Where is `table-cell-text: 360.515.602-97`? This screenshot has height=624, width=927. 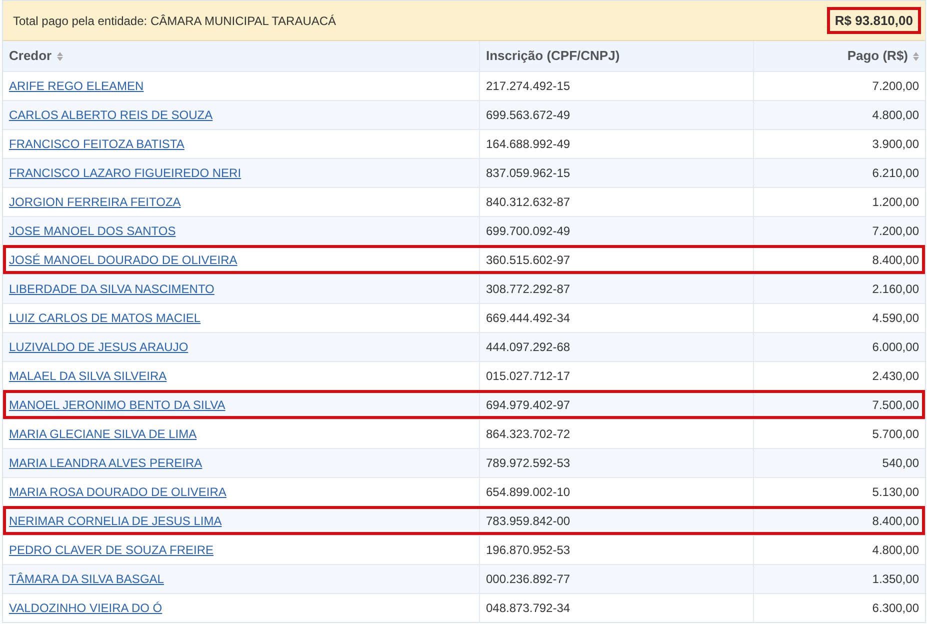 table-cell-text: 360.515.602-97 is located at coordinates (528, 260).